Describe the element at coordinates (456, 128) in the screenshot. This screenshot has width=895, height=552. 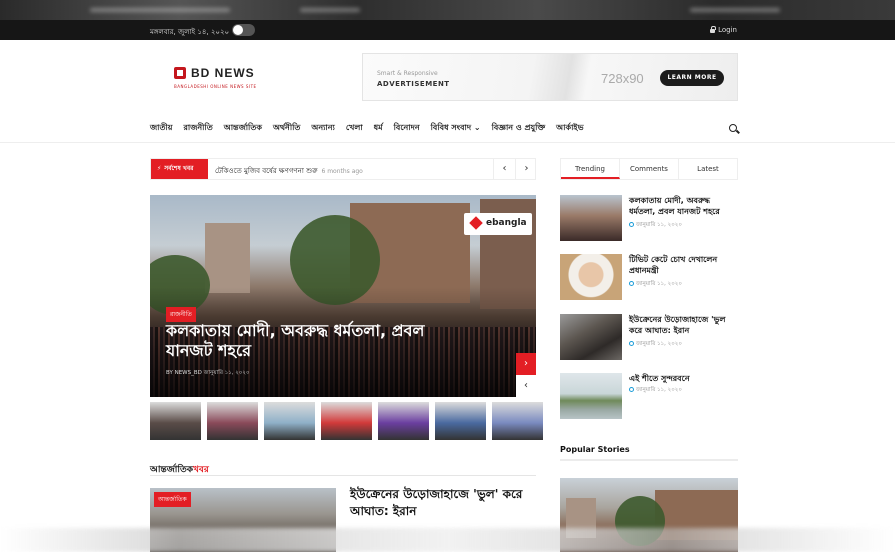
I see `nav-item: বিবিধ সংবাদ ⌄` at that location.